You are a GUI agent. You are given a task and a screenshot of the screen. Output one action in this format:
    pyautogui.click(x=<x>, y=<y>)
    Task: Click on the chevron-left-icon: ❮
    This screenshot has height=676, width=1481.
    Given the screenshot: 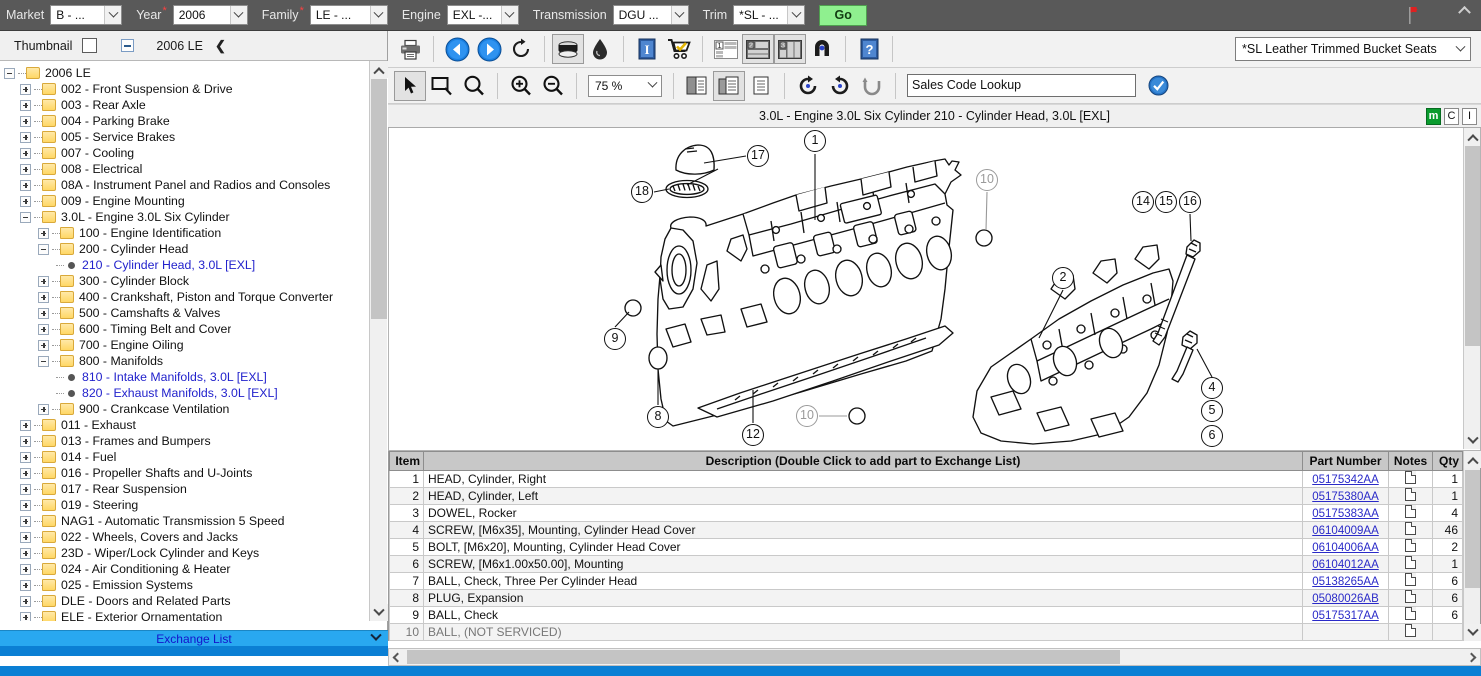 What is the action you would take?
    pyautogui.click(x=220, y=46)
    